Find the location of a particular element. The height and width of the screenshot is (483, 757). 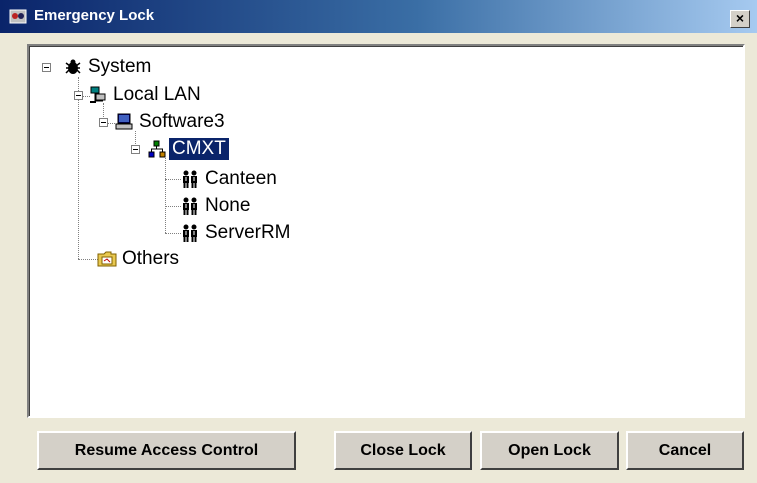

tree-item-canteen: Canteen is located at coordinates (230, 179).